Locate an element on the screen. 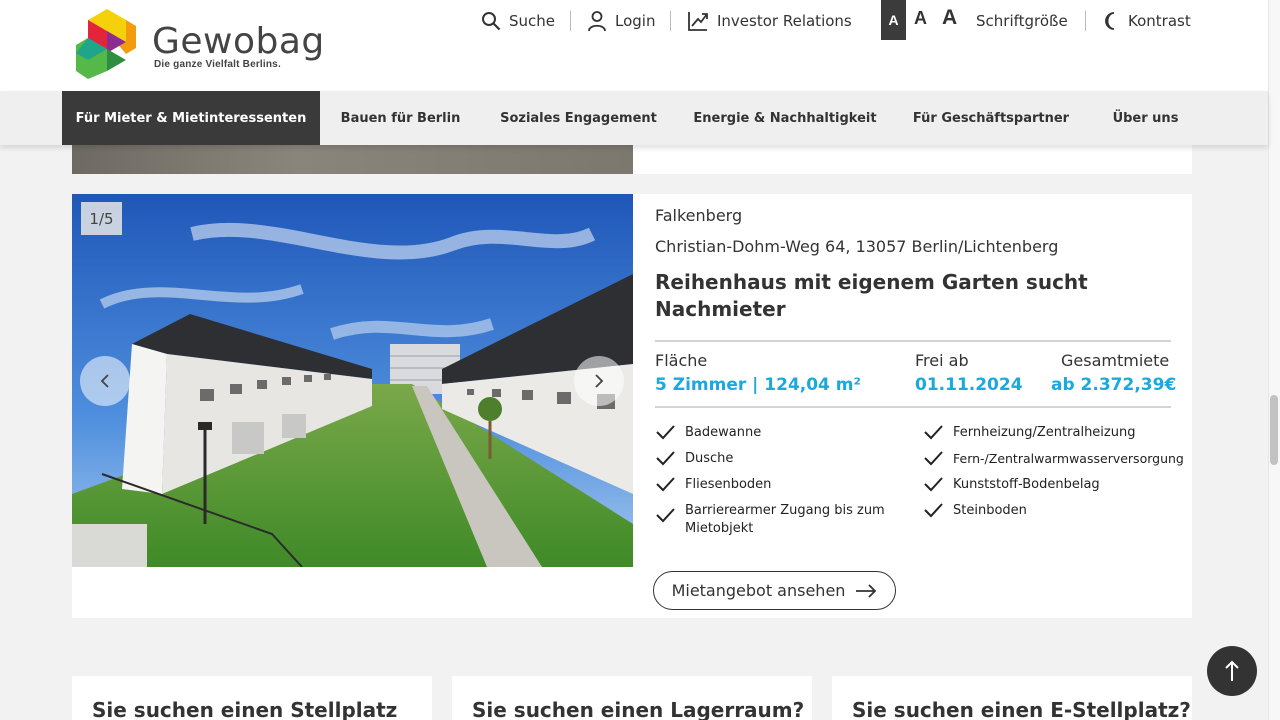 Image resolution: width=1280 pixels, height=720 pixels. feature-item: Fernheizung/Zentralheizung is located at coordinates (1058, 433).